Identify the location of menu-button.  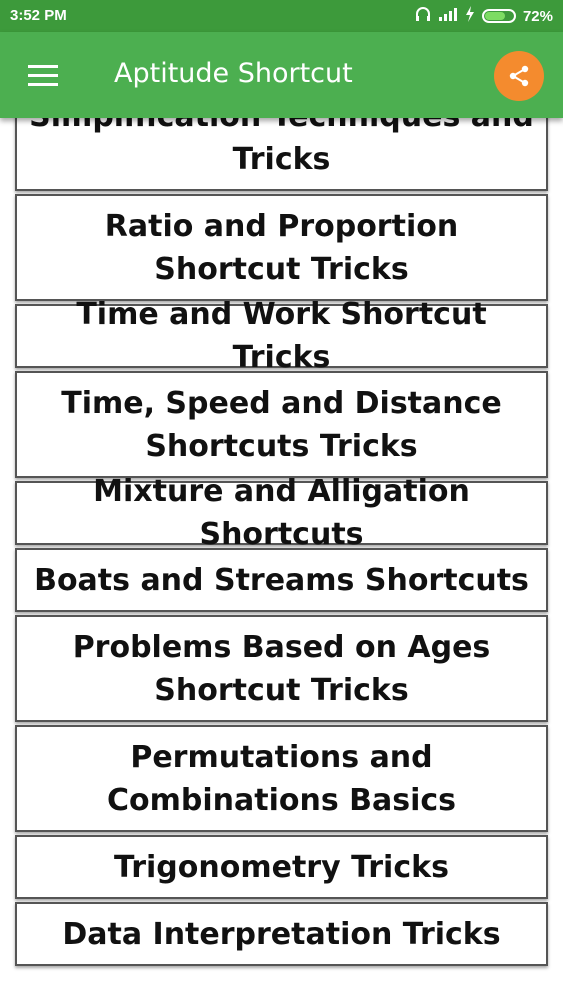
(44, 76).